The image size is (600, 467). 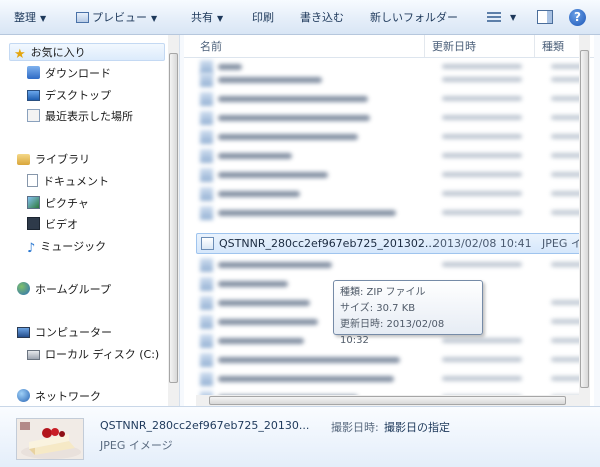 What do you see at coordinates (23, 332) in the screenshot?
I see `computer-icon` at bounding box center [23, 332].